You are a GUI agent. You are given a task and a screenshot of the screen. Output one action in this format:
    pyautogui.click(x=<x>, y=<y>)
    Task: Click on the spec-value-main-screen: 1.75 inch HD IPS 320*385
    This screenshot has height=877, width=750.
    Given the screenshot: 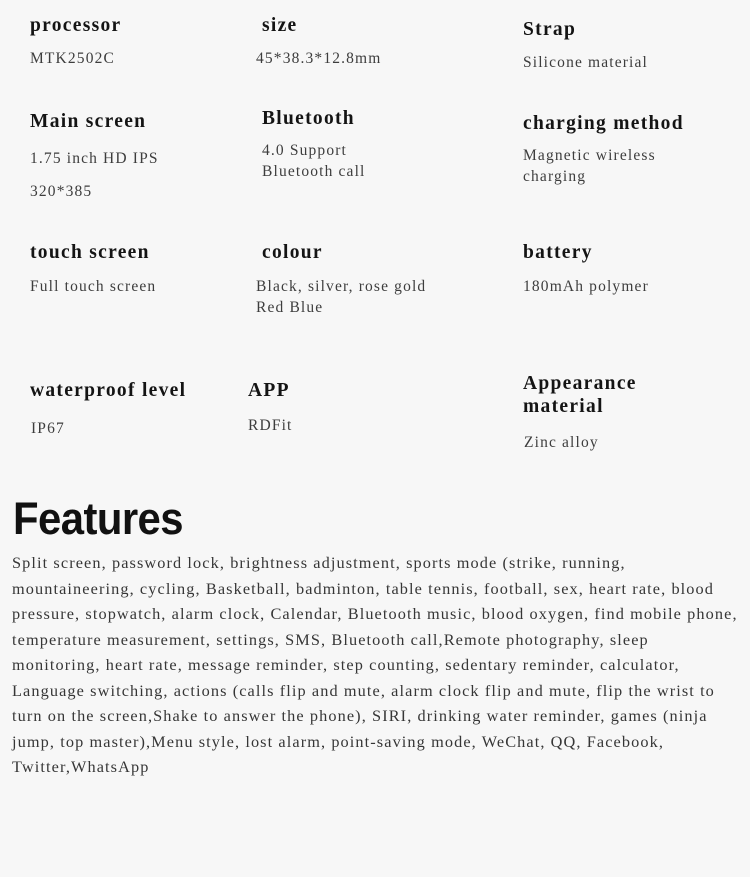 What is the action you would take?
    pyautogui.click(x=94, y=175)
    